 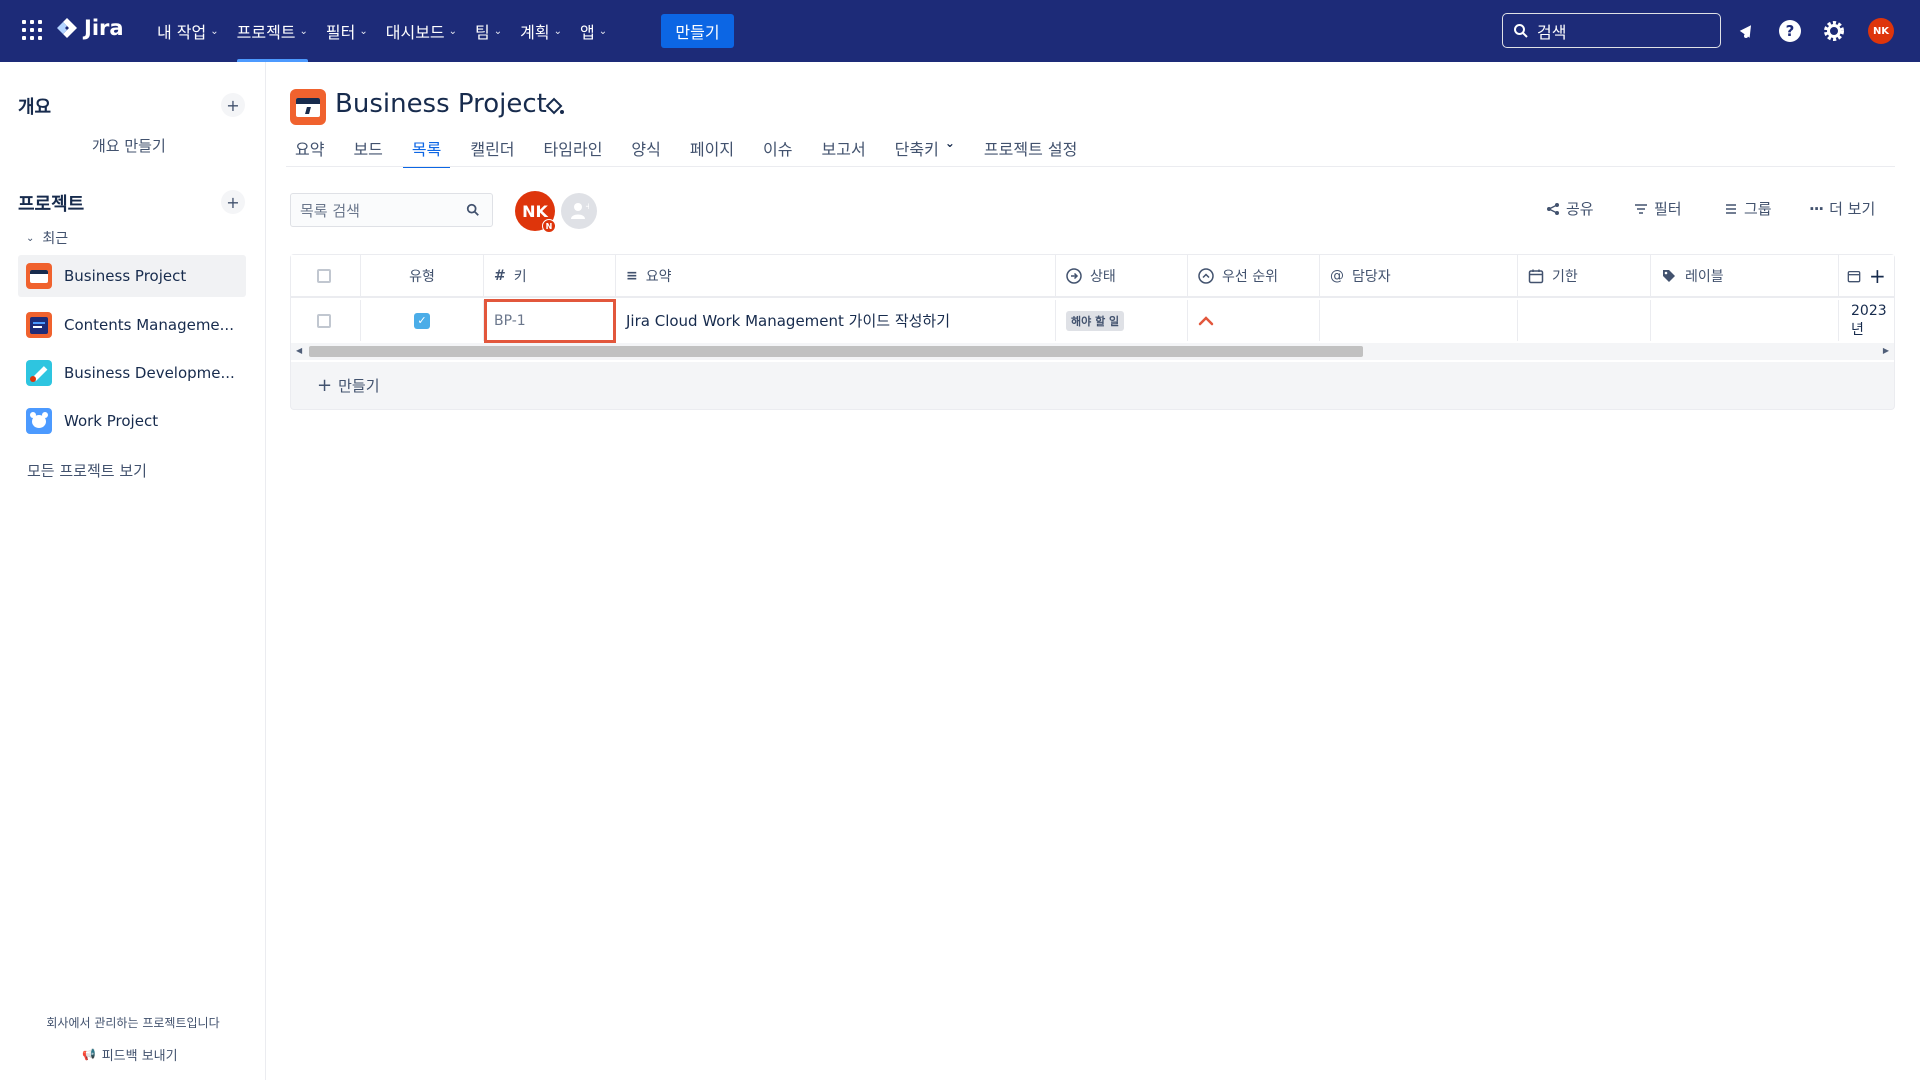 What do you see at coordinates (55, 239) in the screenshot?
I see `recent-label: 최근` at bounding box center [55, 239].